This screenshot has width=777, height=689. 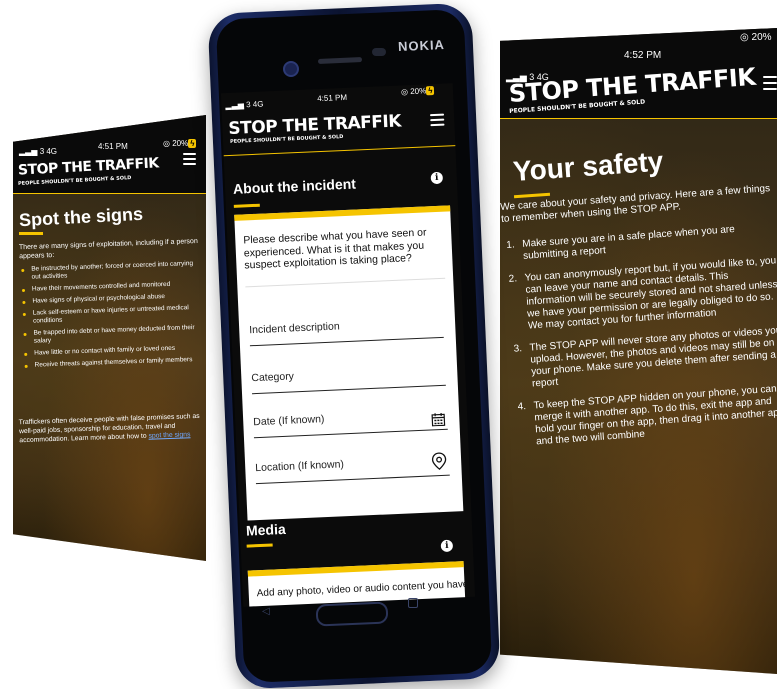 I want to click on right-status-time: 4:52 PM, so click(x=642, y=55).